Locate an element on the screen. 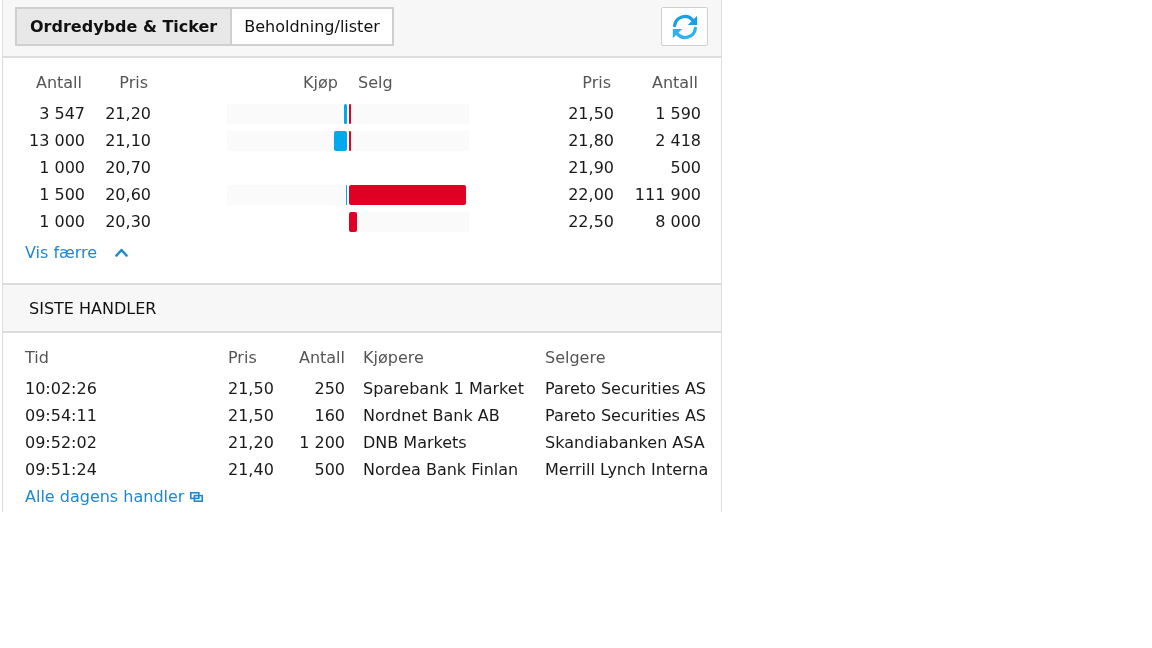 Image resolution: width=1152 pixels, height=648 pixels. table-cell: 3 547 is located at coordinates (62, 113).